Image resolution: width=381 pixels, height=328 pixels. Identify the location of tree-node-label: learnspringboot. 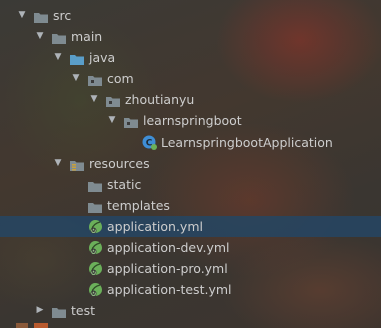
(192, 121).